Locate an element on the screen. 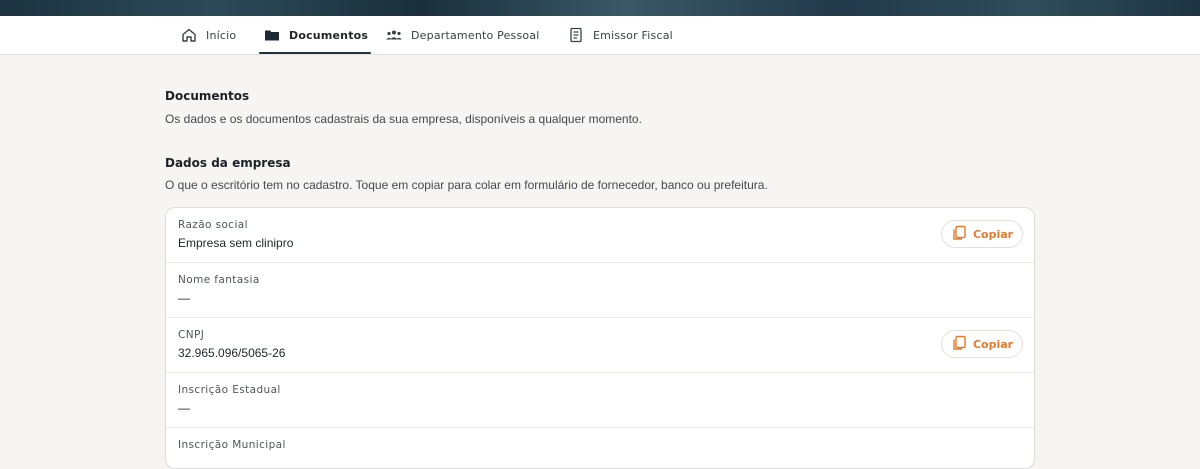 This screenshot has width=1200, height=469. nav-item-emissor-fiscal: Emissor Fiscal is located at coordinates (620, 35).